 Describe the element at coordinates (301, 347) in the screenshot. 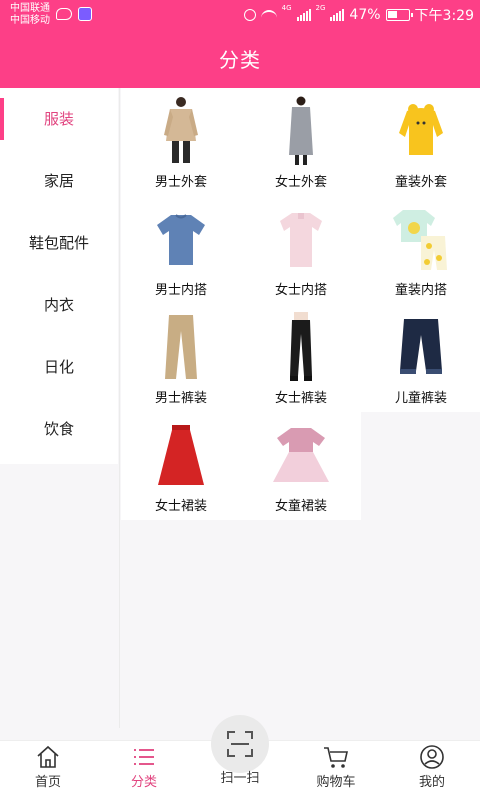

I see `womens-pants-image` at that location.